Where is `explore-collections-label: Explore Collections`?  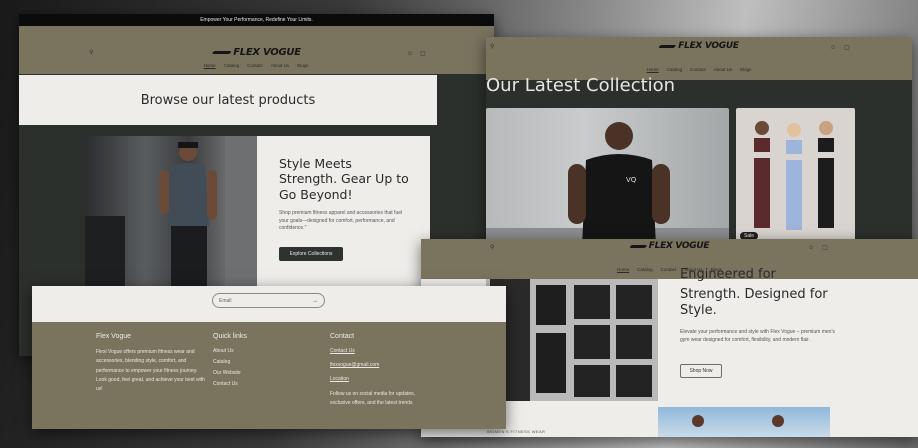 explore-collections-label: Explore Collections is located at coordinates (311, 254).